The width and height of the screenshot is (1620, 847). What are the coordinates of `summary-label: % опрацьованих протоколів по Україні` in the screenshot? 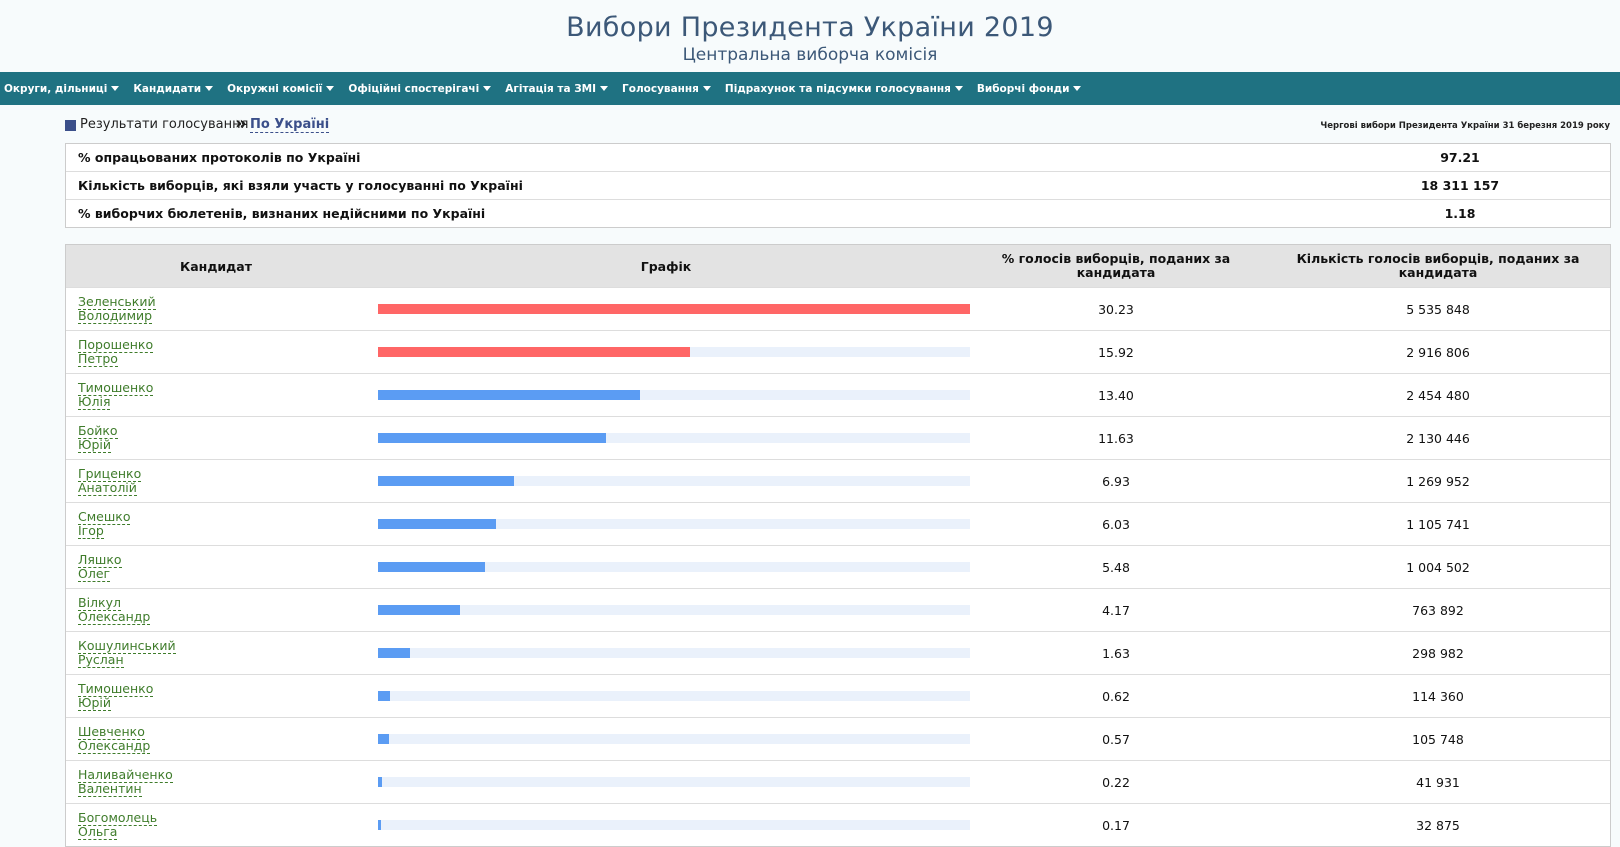 It's located at (219, 157).